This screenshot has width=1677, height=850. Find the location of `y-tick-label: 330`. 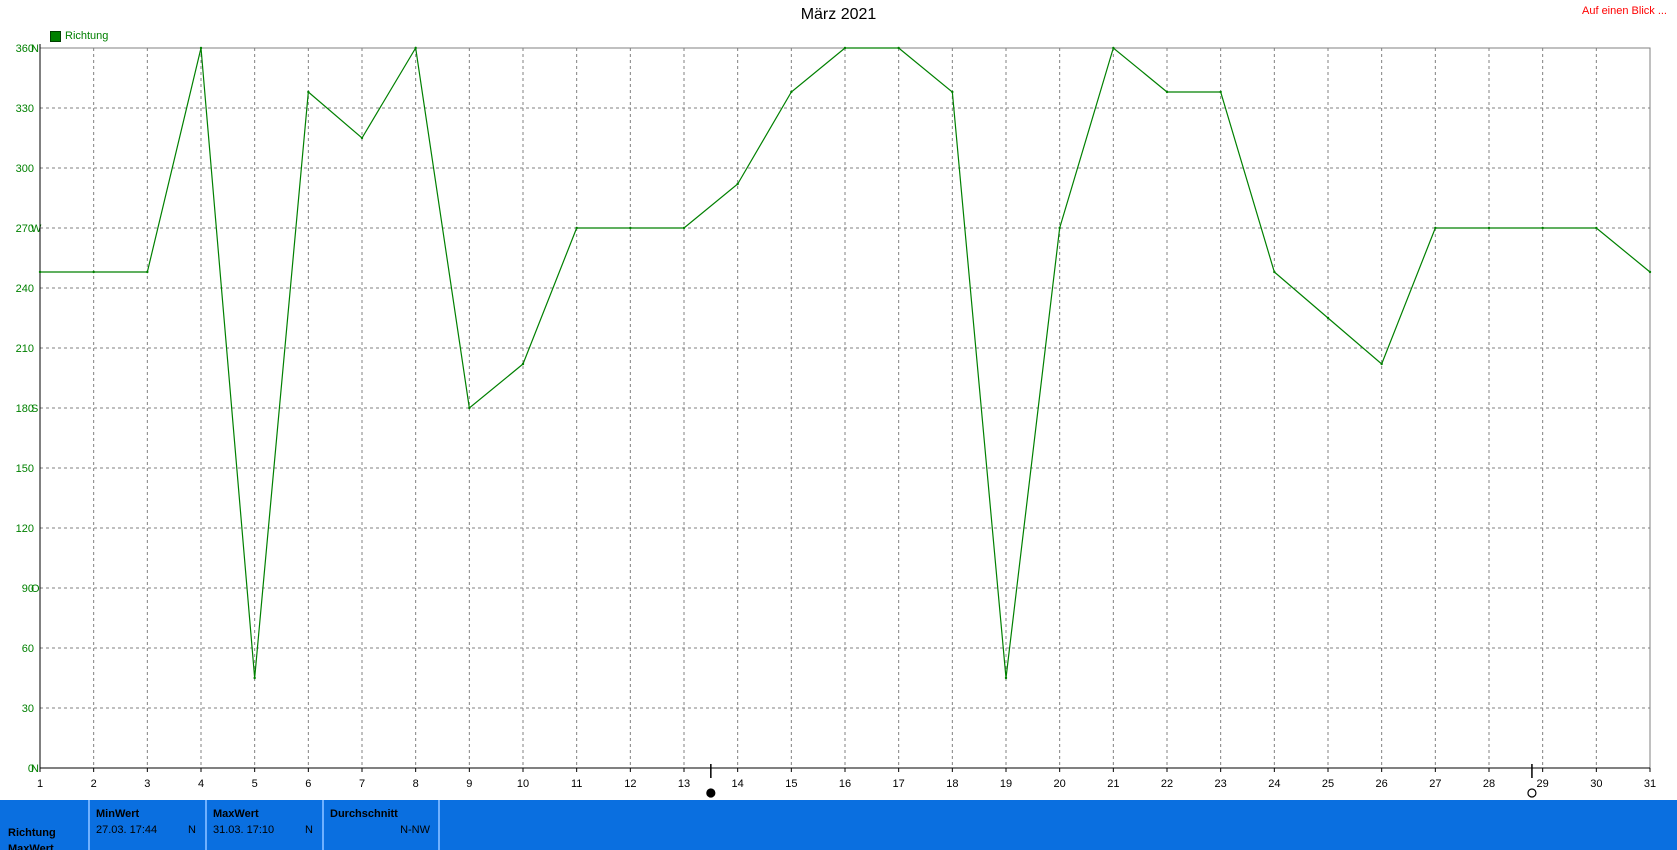

y-tick-label: 330 is located at coordinates (25, 109).